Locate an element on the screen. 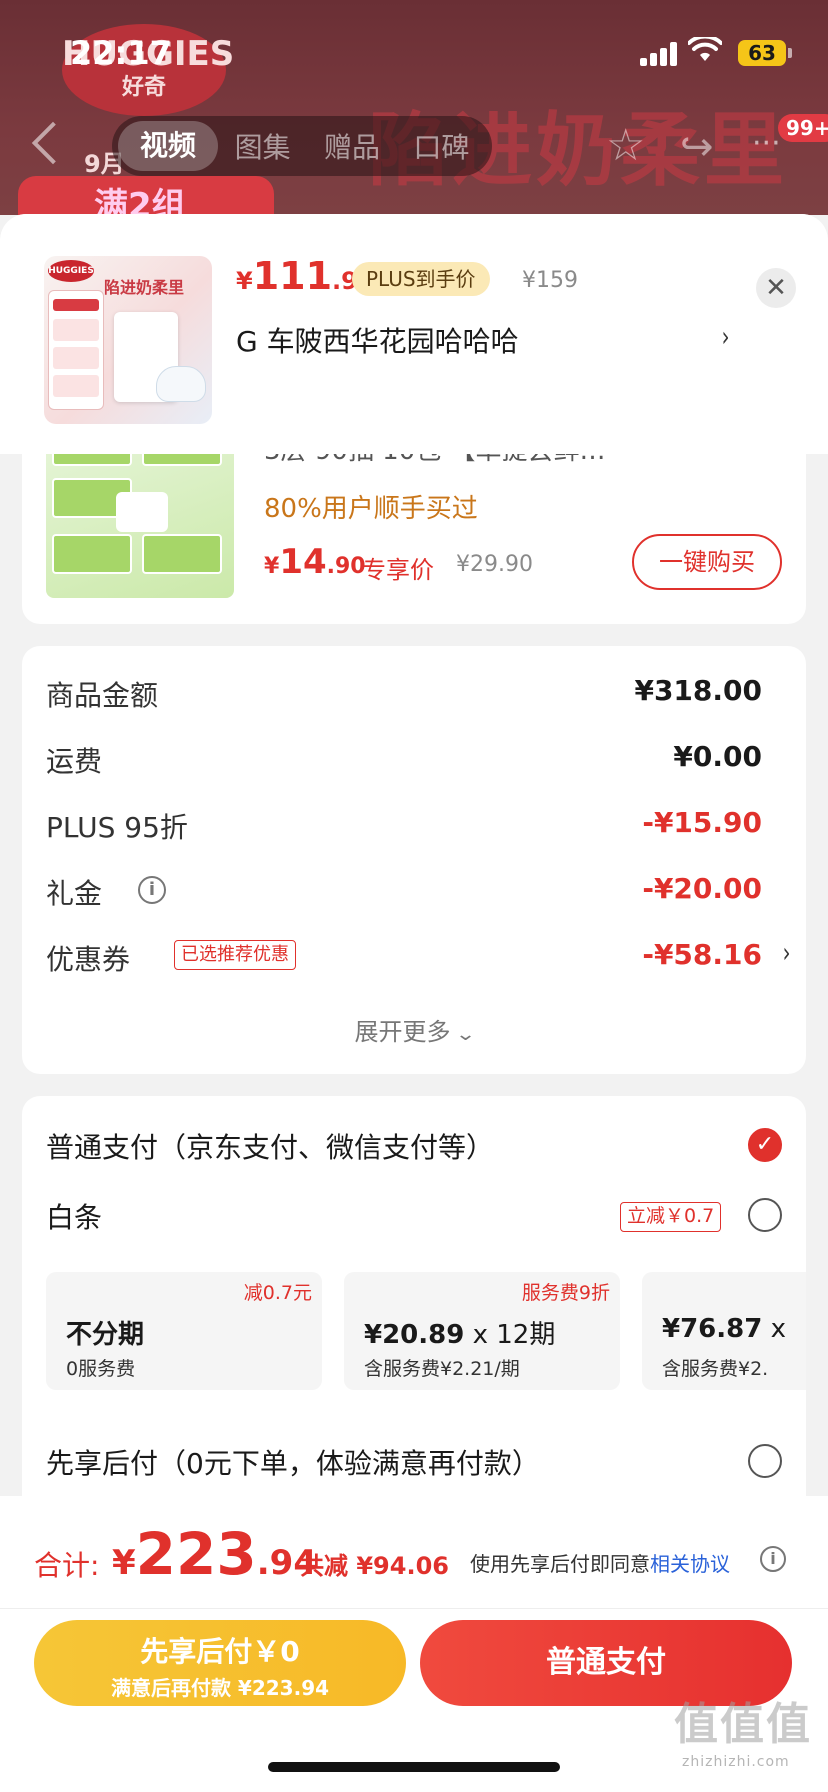  thumb-diaper is located at coordinates (181, 384).